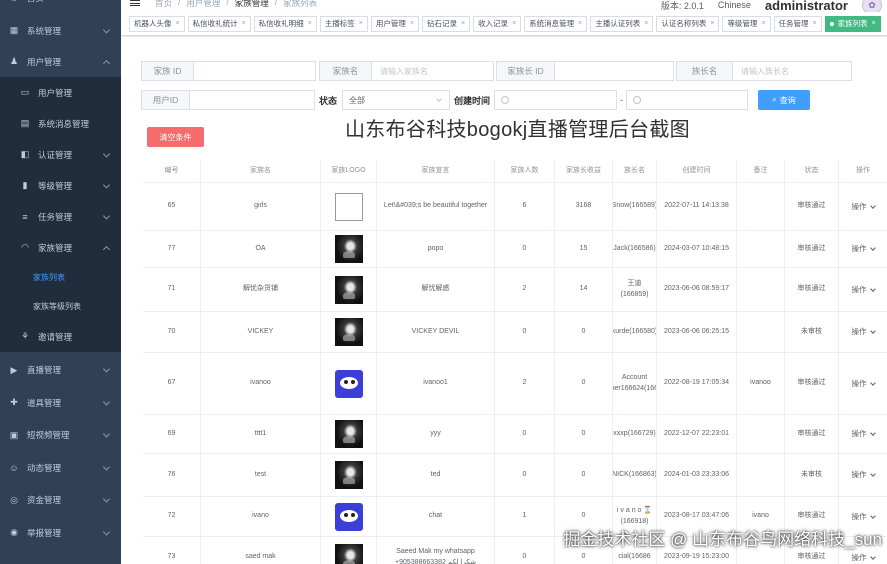 The image size is (887, 564). What do you see at coordinates (252, 4) in the screenshot?
I see `breadcrumb-item: 家族管理` at bounding box center [252, 4].